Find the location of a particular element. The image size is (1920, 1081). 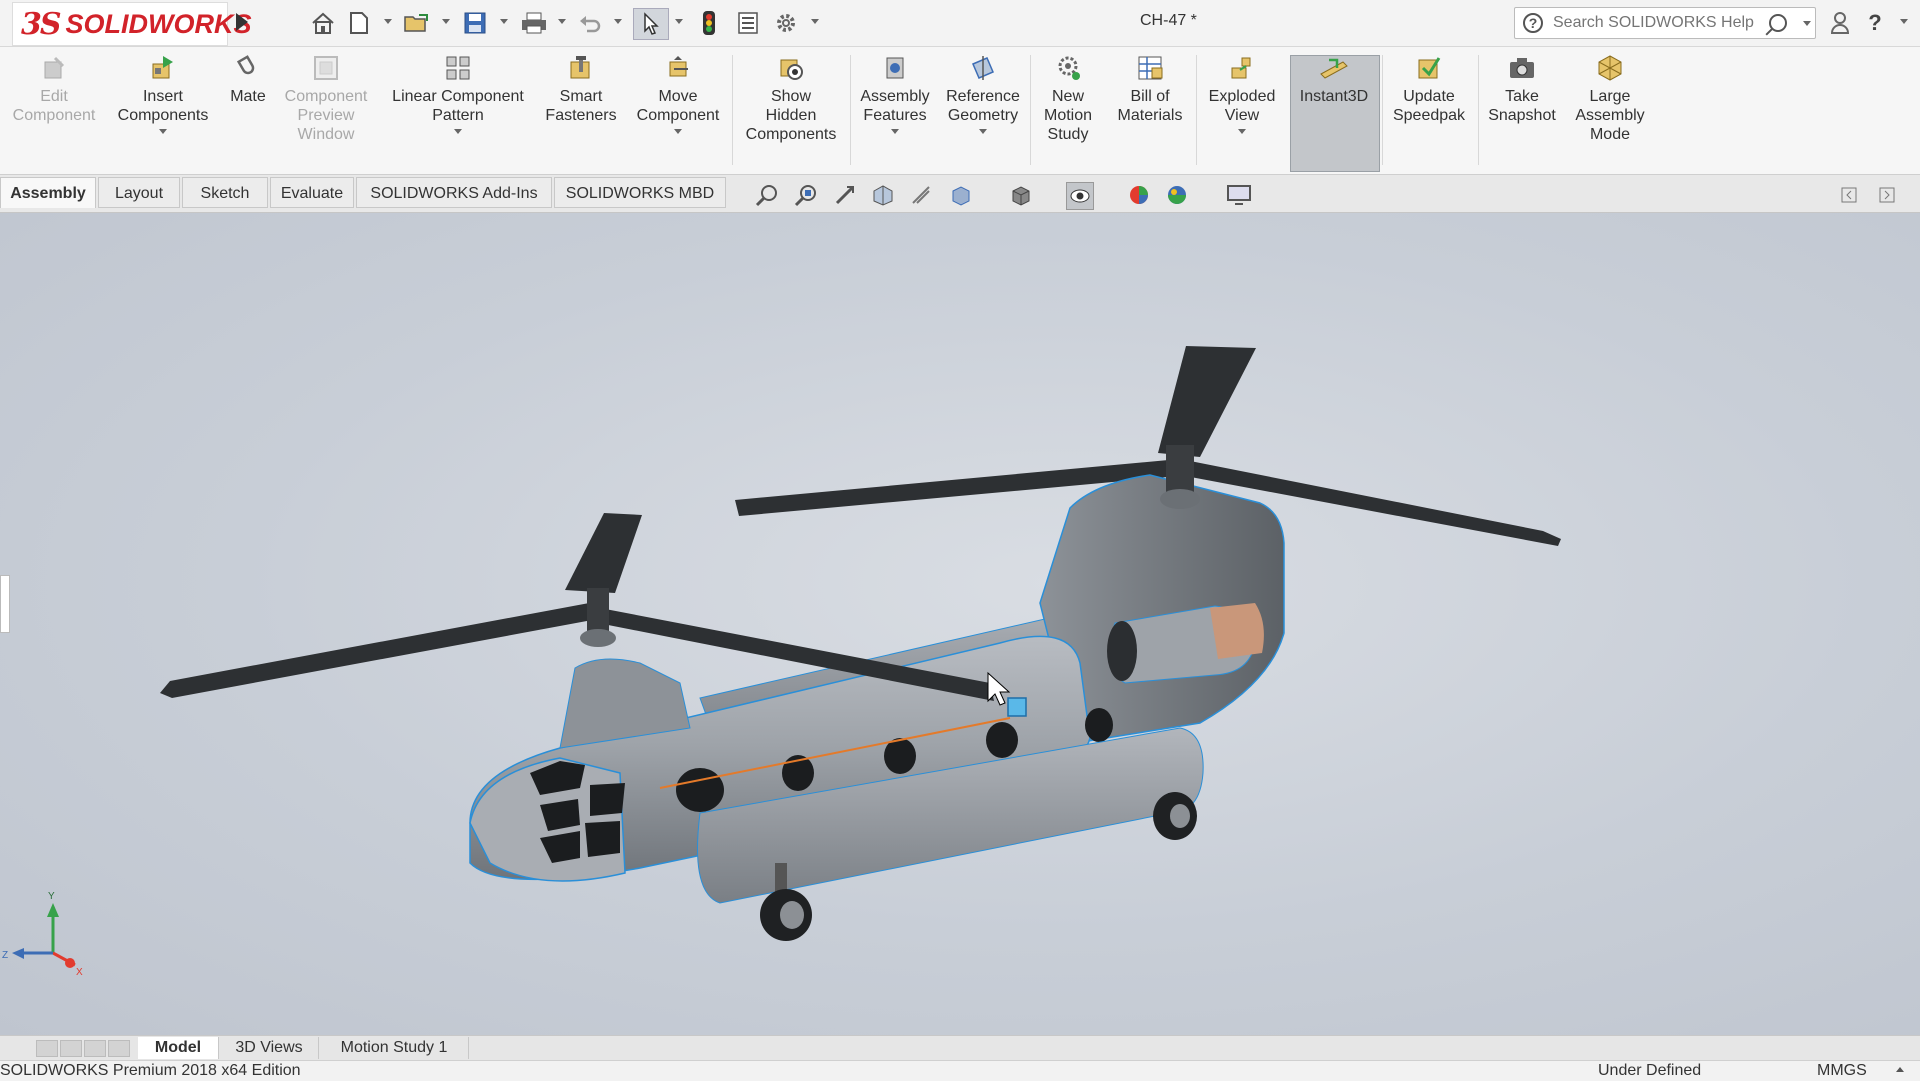

user-account-icon is located at coordinates (1840, 23).